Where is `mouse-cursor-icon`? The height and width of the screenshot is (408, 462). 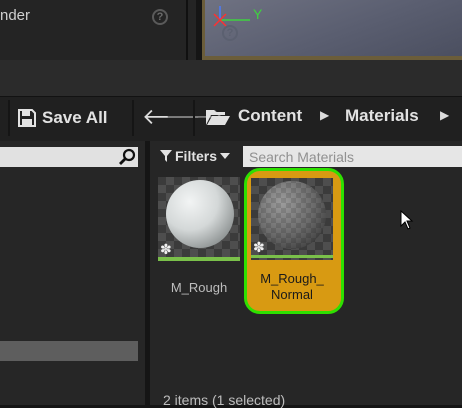
mouse-cursor-icon is located at coordinates (407, 220).